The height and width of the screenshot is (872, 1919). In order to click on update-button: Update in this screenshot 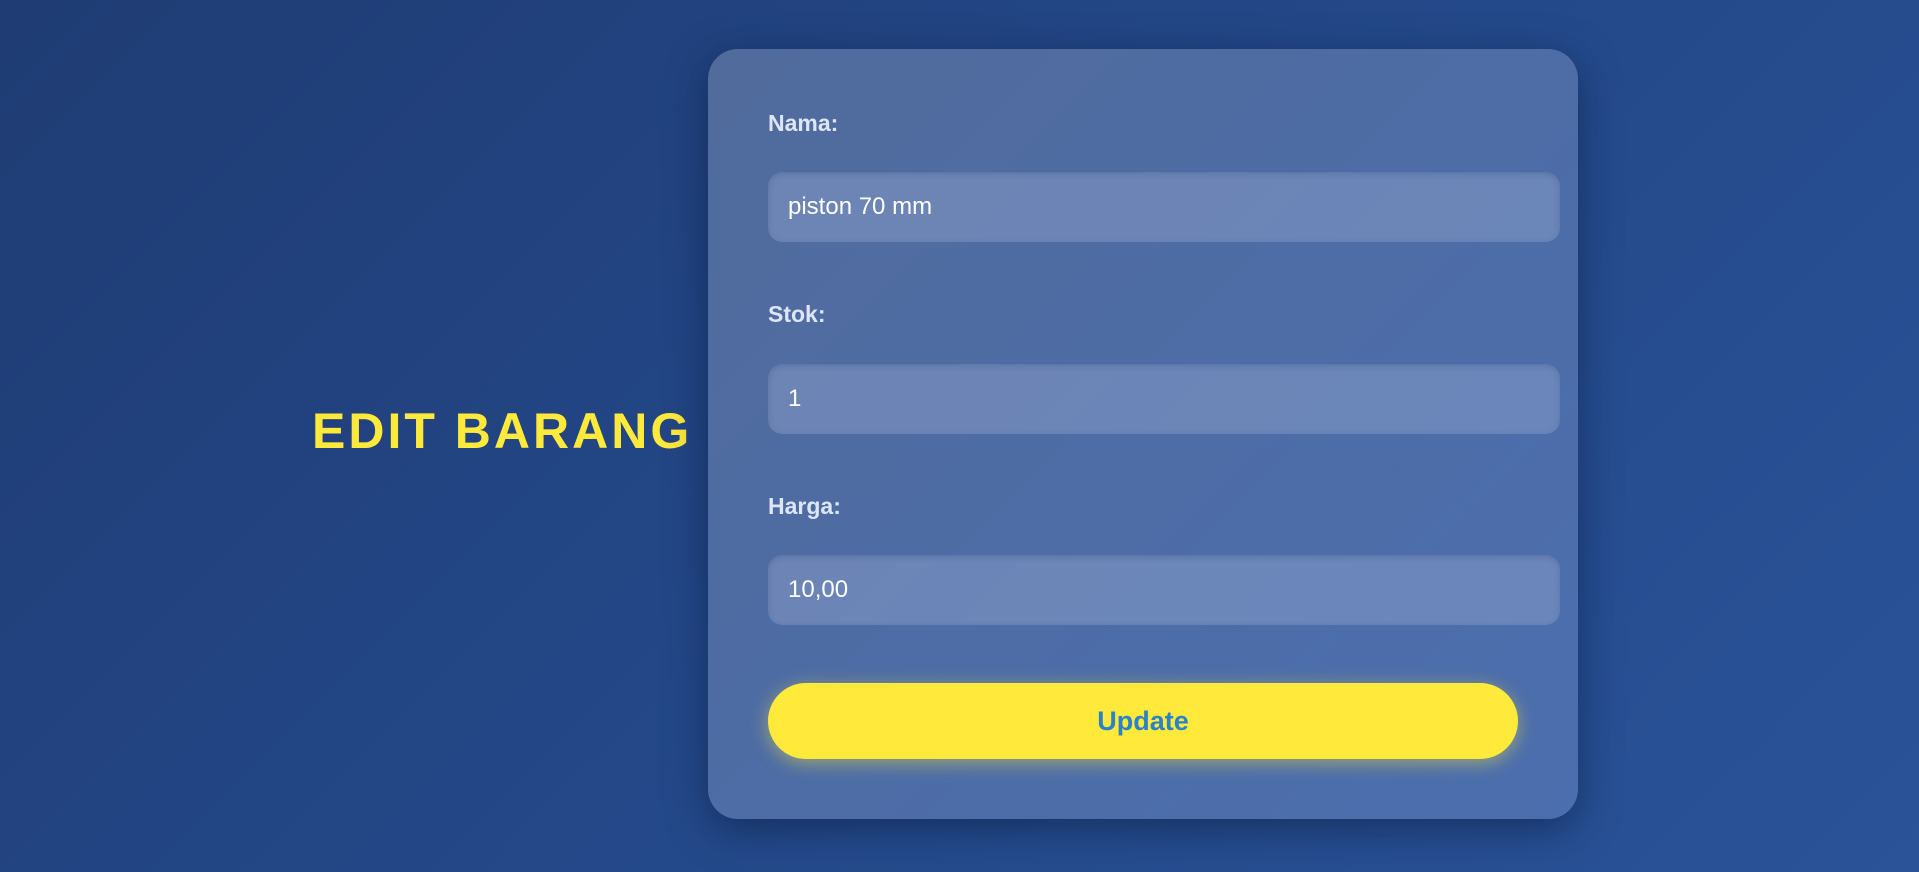, I will do `click(1143, 721)`.